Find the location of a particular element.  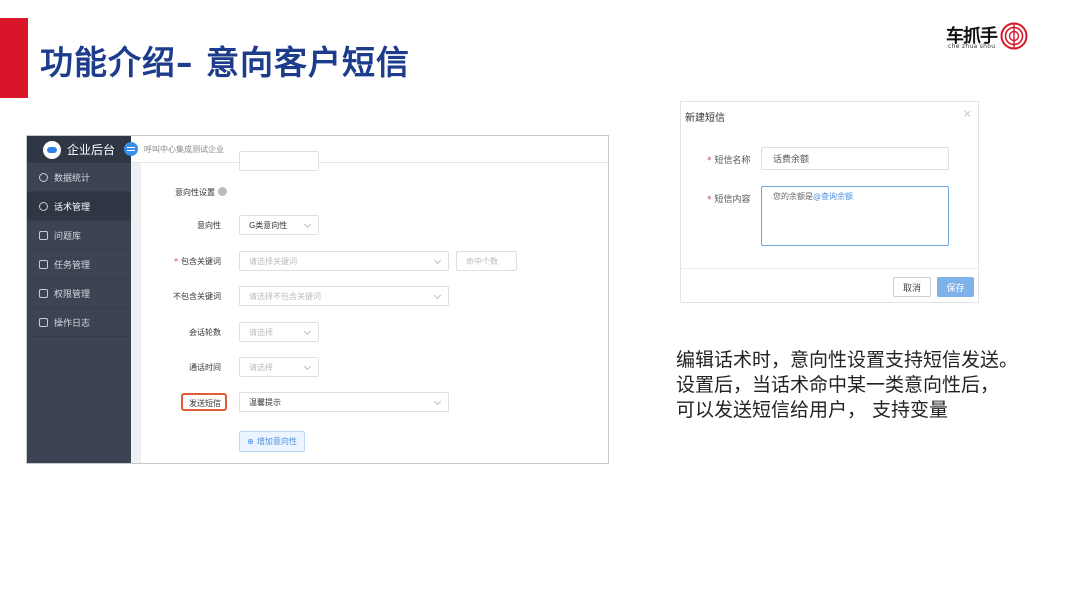

sidebar-item-questions: 问题库 is located at coordinates (79, 235).